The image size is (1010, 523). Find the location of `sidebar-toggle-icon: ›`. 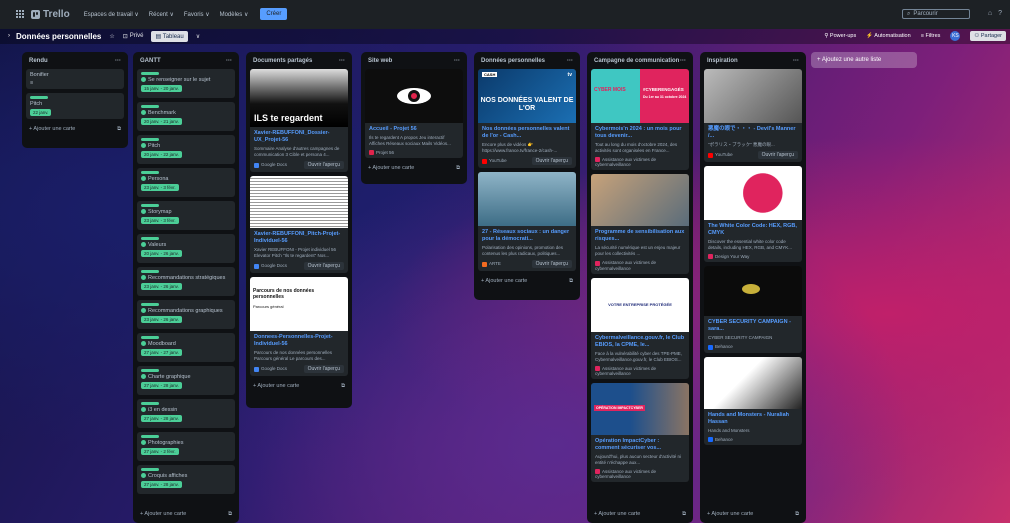

sidebar-toggle-icon: › is located at coordinates (9, 36).